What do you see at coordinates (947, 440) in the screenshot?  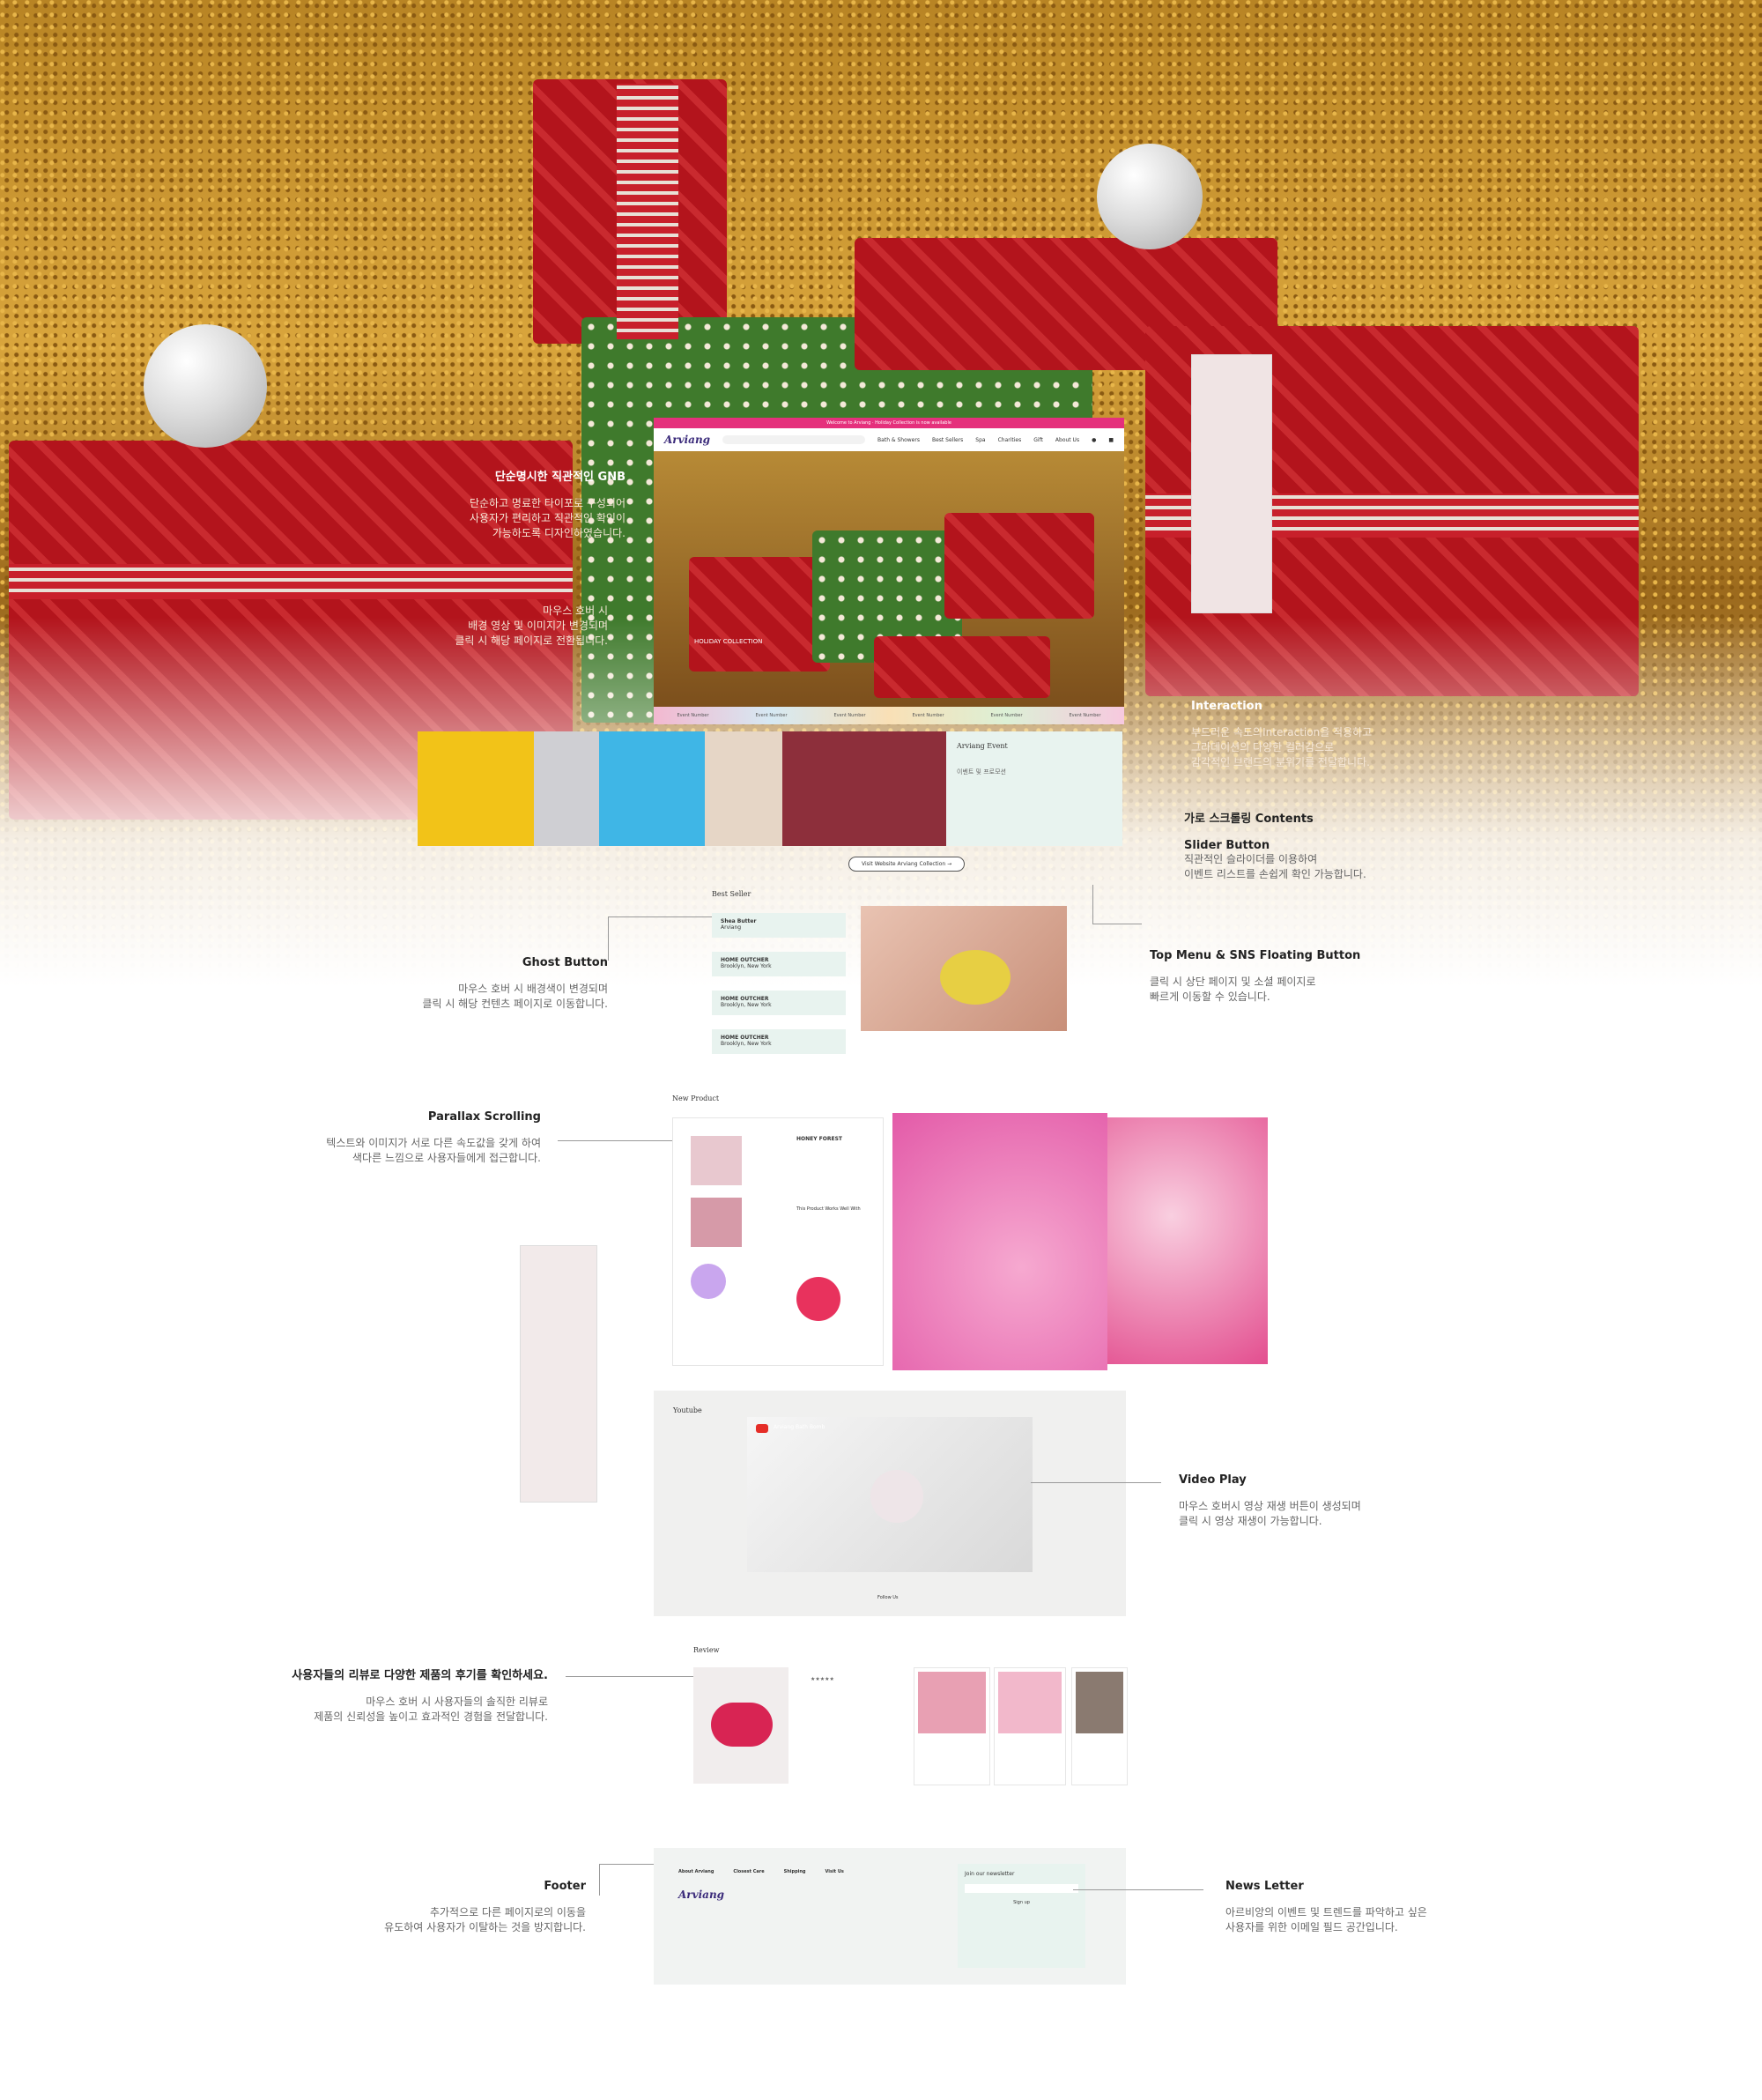 I see `nav-item: Best Sellers` at bounding box center [947, 440].